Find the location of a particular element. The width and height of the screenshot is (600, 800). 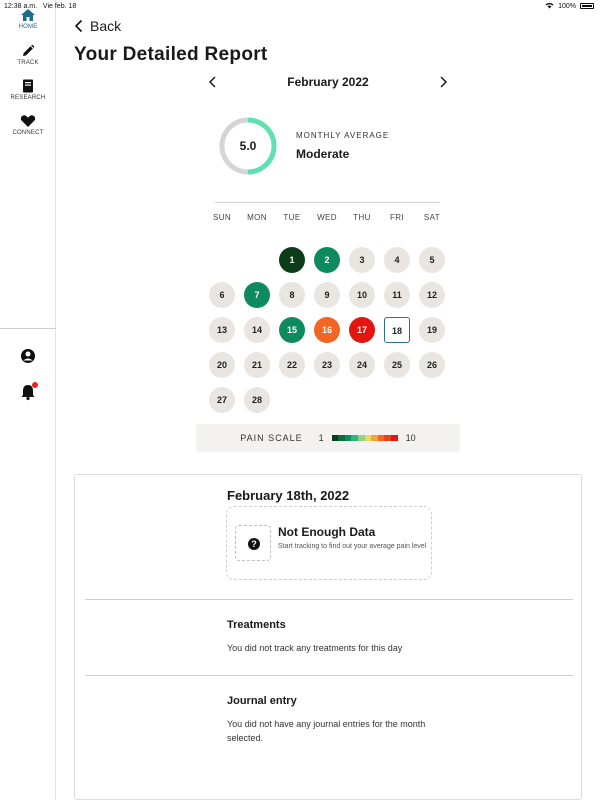

calendar-day-8: 8 is located at coordinates (292, 295).